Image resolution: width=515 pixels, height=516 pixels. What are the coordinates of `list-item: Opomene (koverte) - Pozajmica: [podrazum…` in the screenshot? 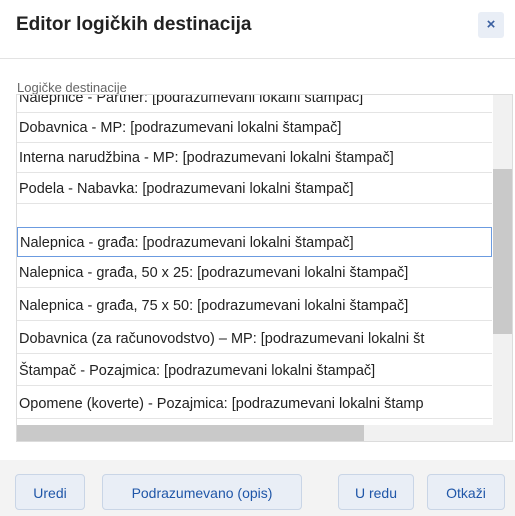 It's located at (254, 404).